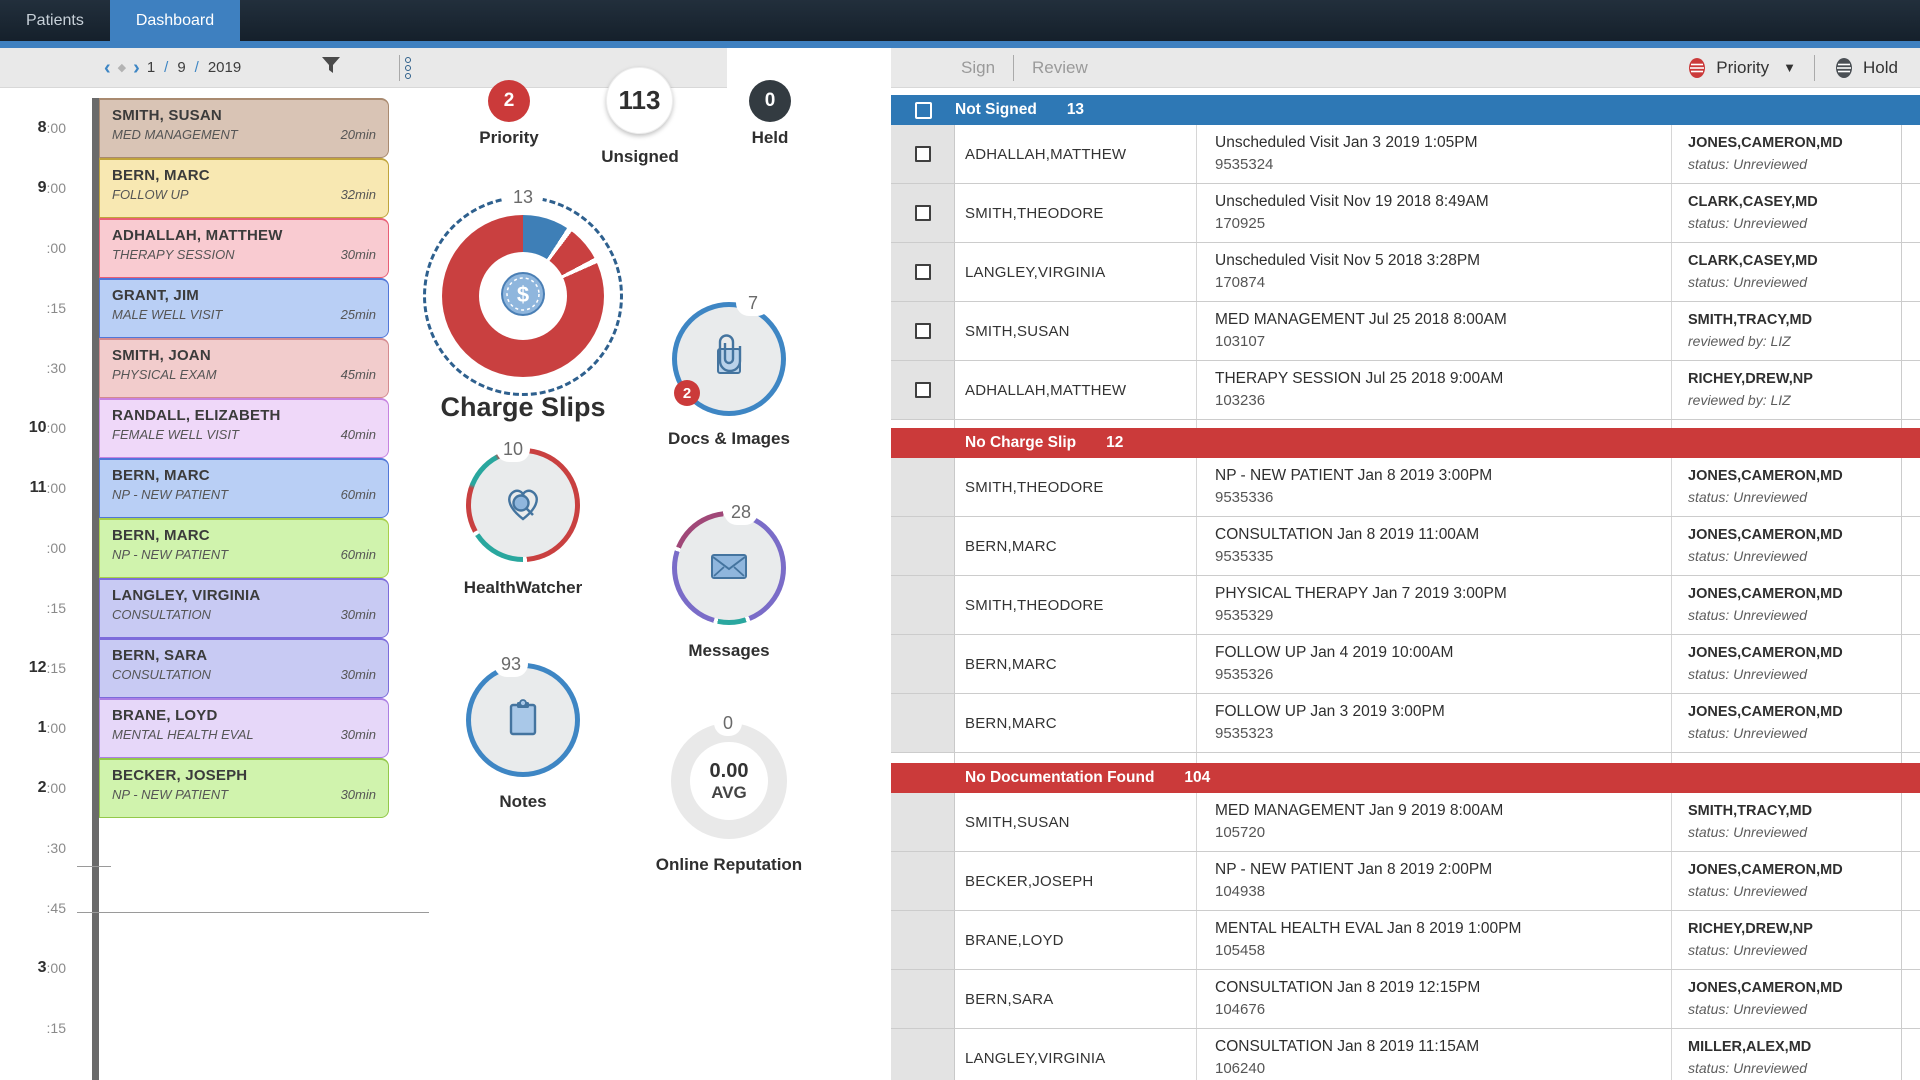  I want to click on appointment-type: MALE WELL VISIT, so click(167, 314).